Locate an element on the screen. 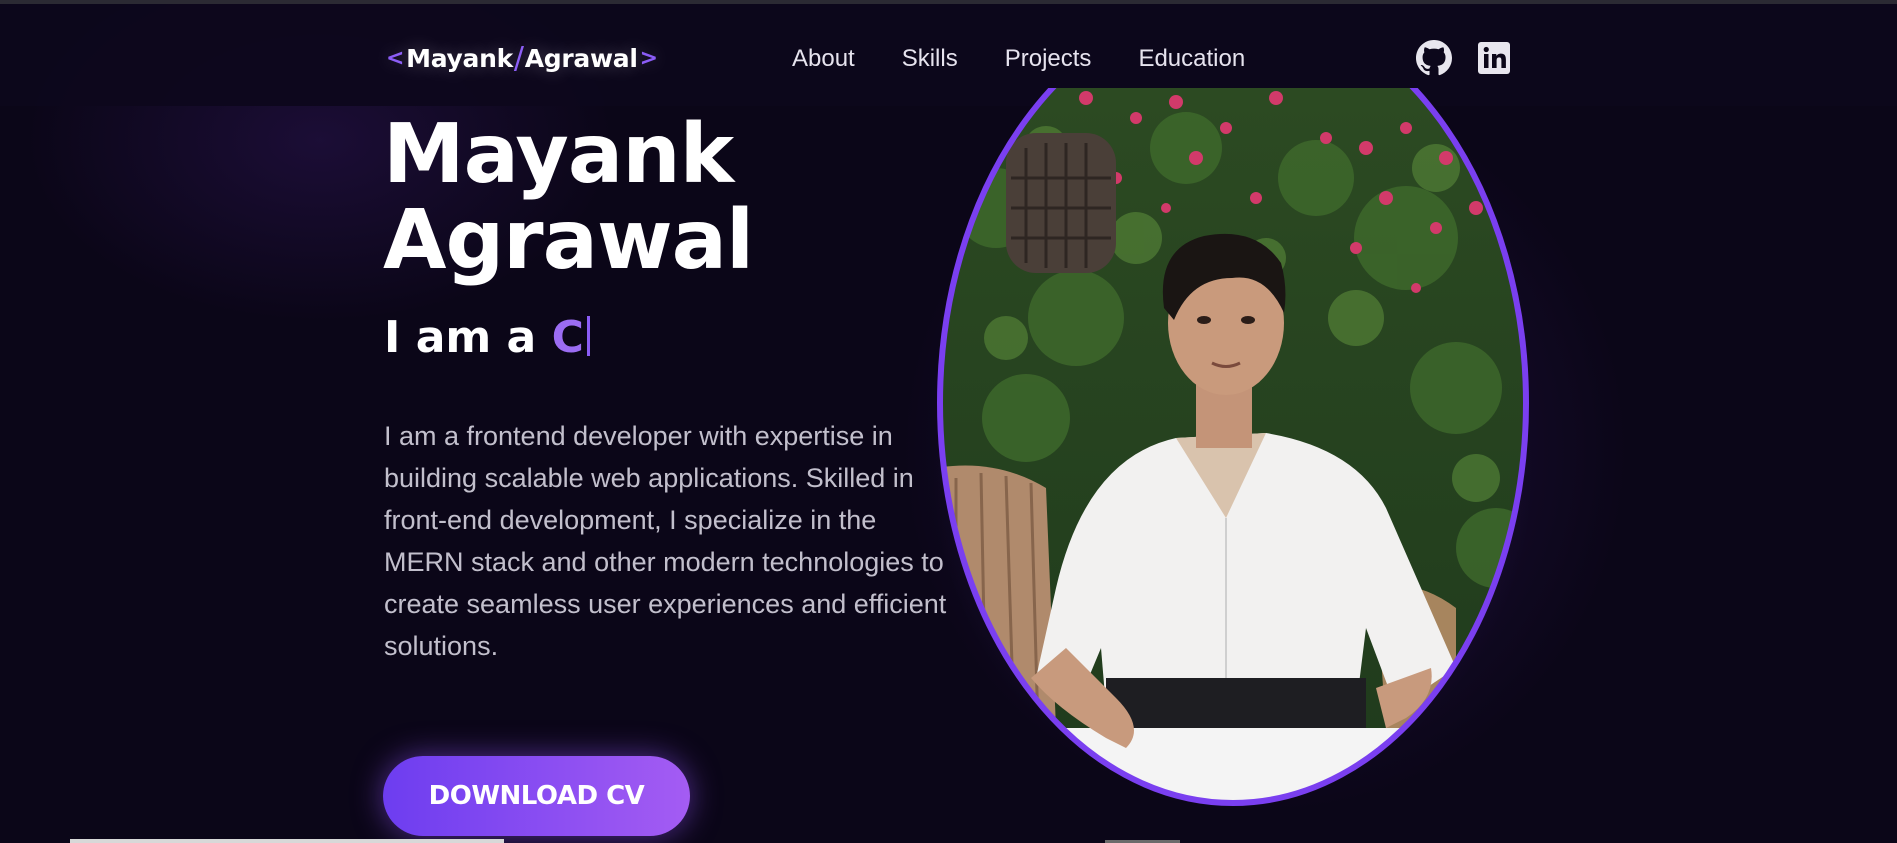 The image size is (1897, 843). nav-link-skills: Skills is located at coordinates (930, 59).